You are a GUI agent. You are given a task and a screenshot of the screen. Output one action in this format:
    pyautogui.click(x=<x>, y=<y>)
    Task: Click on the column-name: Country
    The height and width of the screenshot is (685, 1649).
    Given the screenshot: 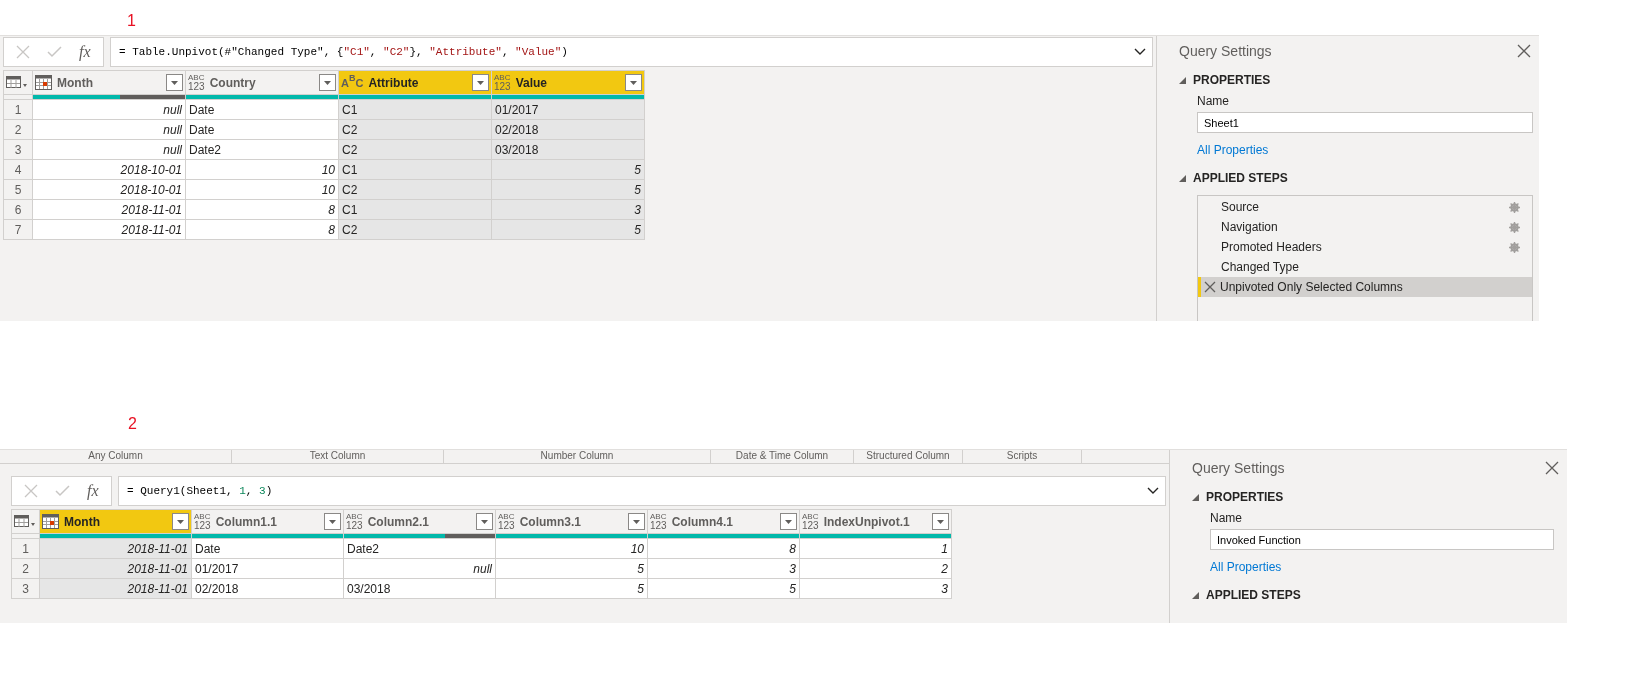 What is the action you would take?
    pyautogui.click(x=233, y=83)
    